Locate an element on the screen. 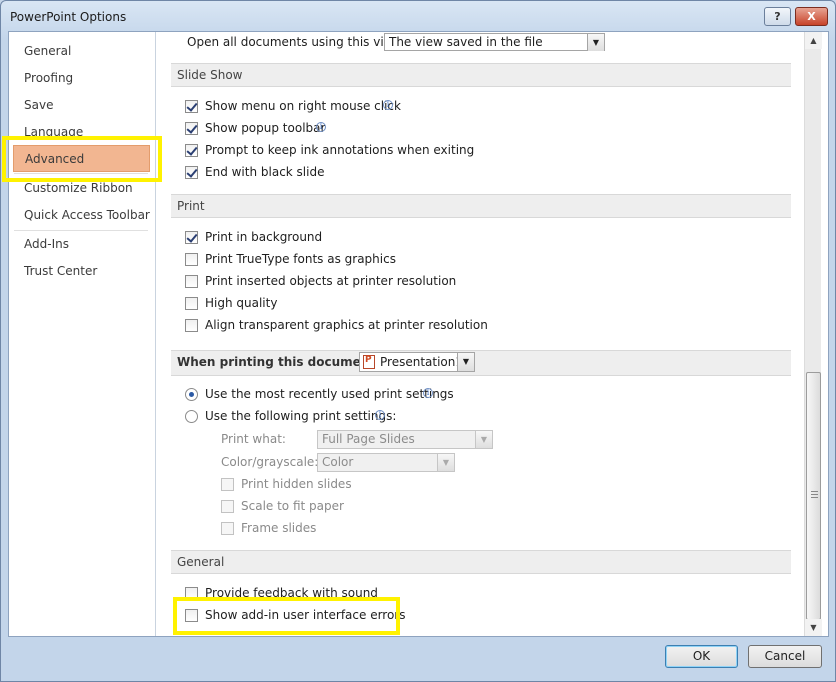 This screenshot has height=682, width=836. when-printing-label: When printing this document: is located at coordinates (278, 362).